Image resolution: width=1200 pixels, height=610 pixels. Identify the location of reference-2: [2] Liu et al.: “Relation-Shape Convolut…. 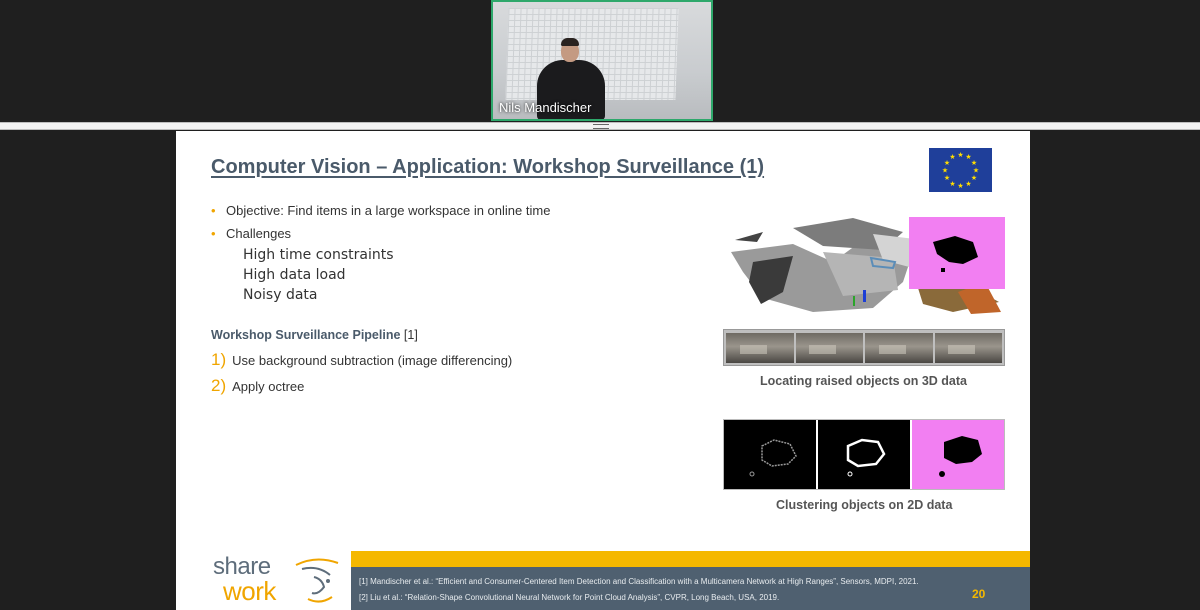
(569, 597).